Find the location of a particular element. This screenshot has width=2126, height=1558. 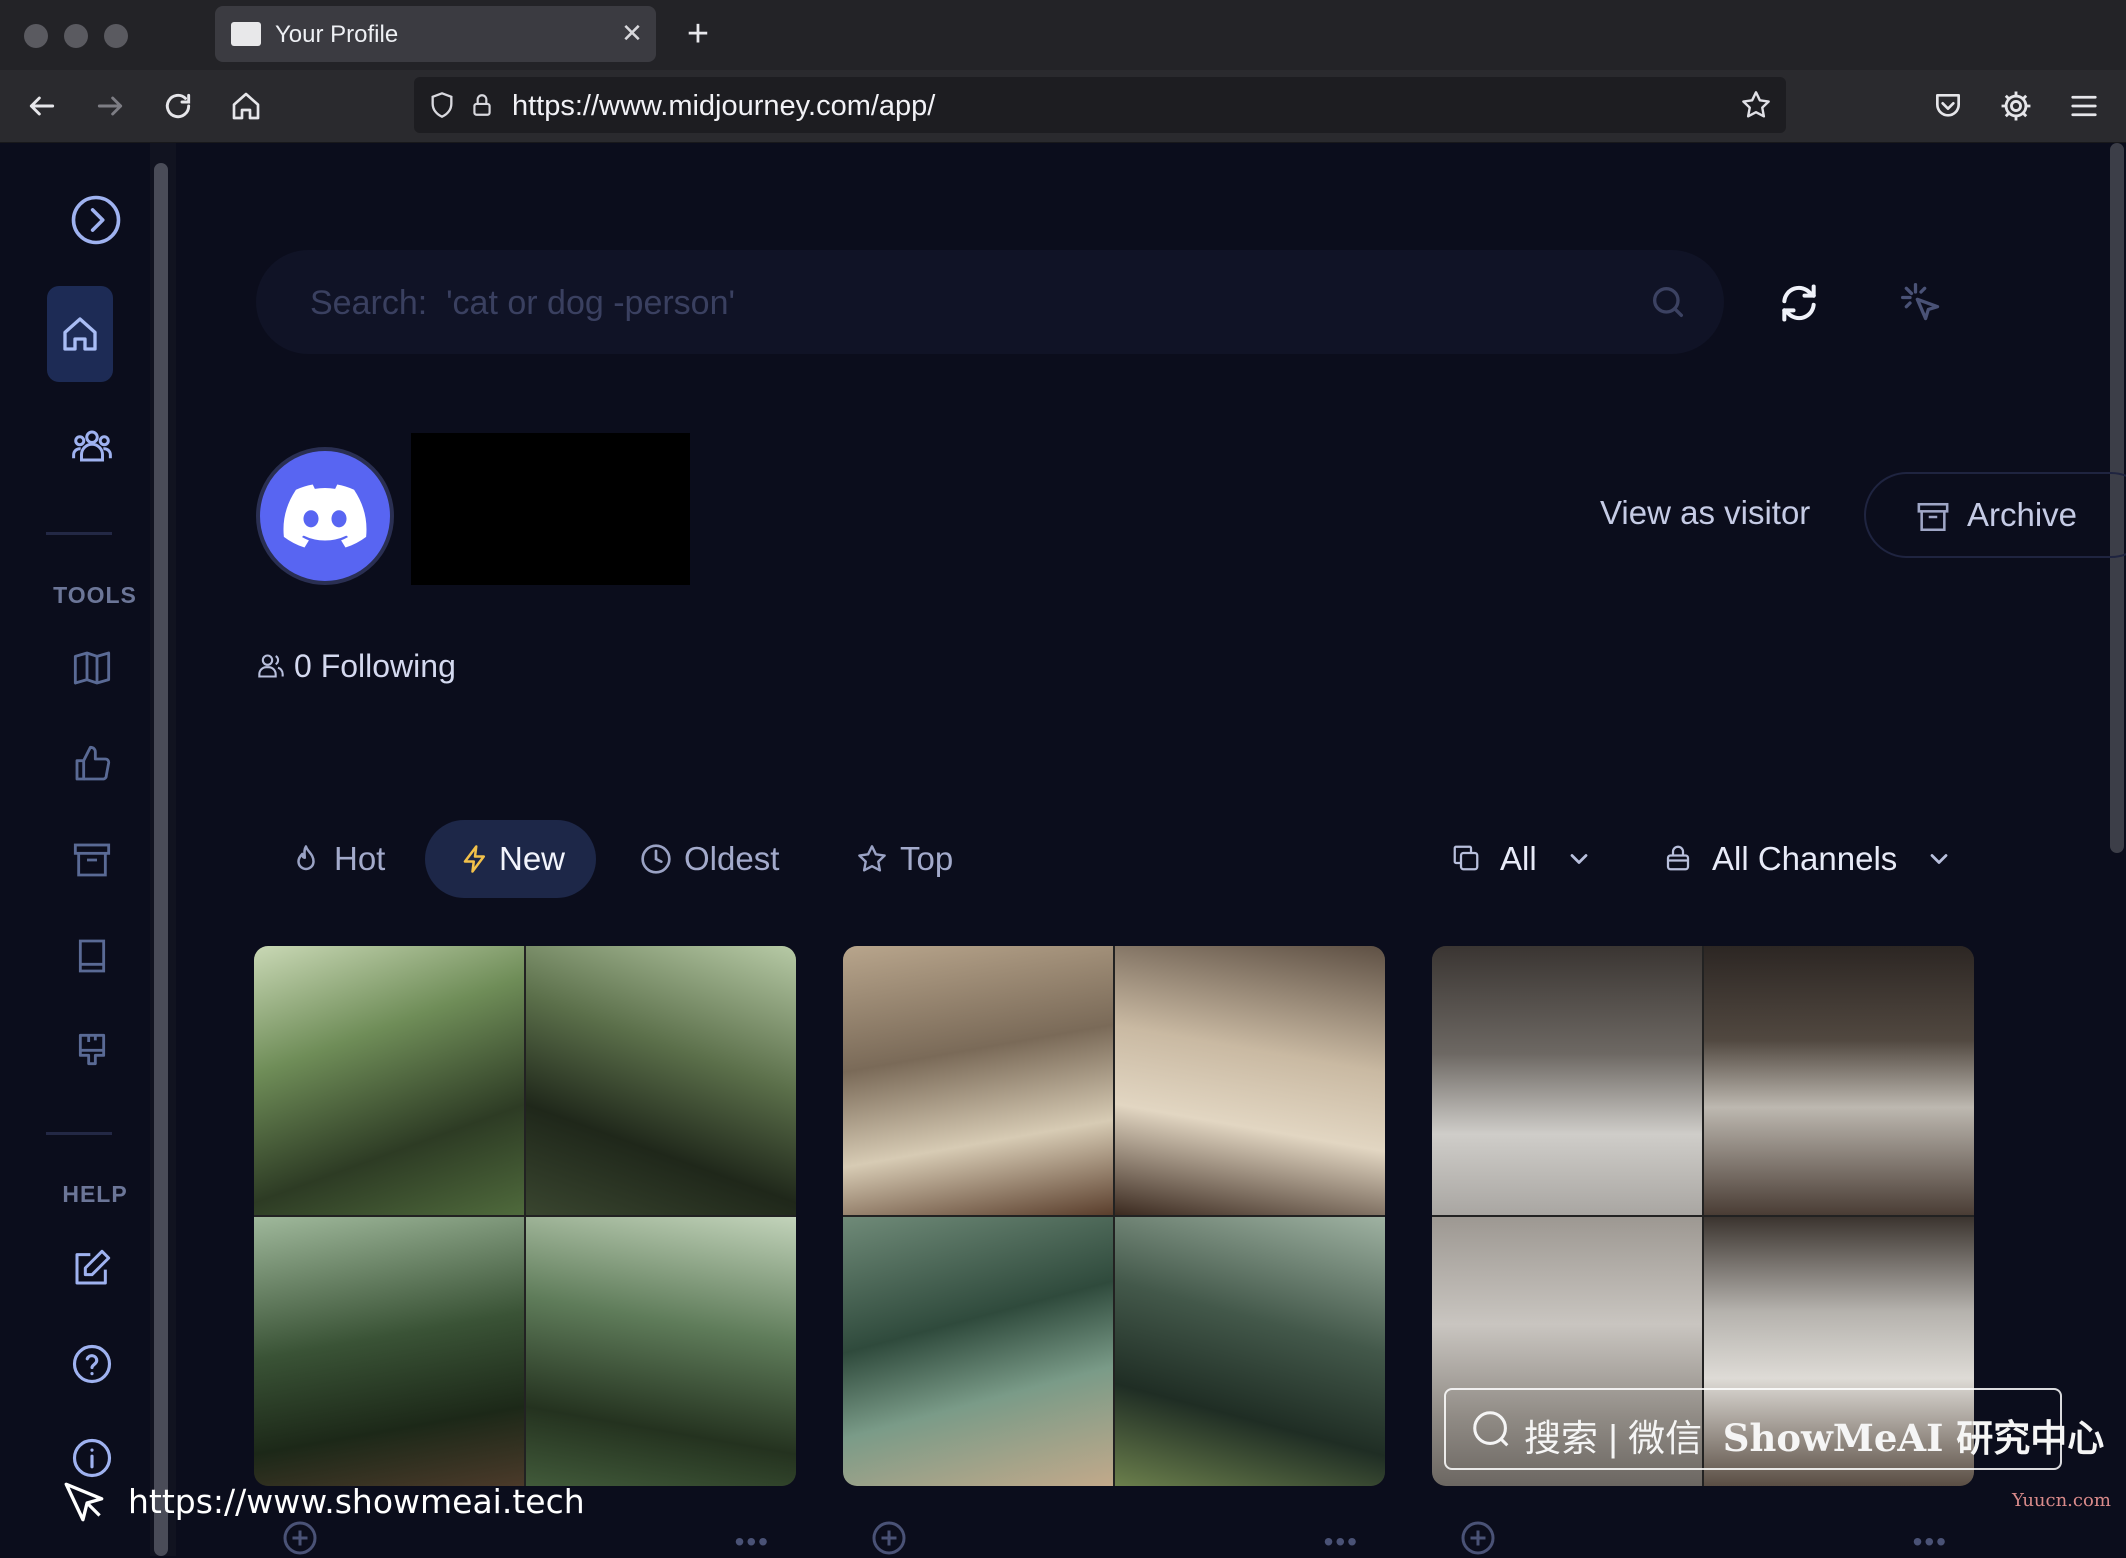

type-filter-value: All is located at coordinates (1518, 858).